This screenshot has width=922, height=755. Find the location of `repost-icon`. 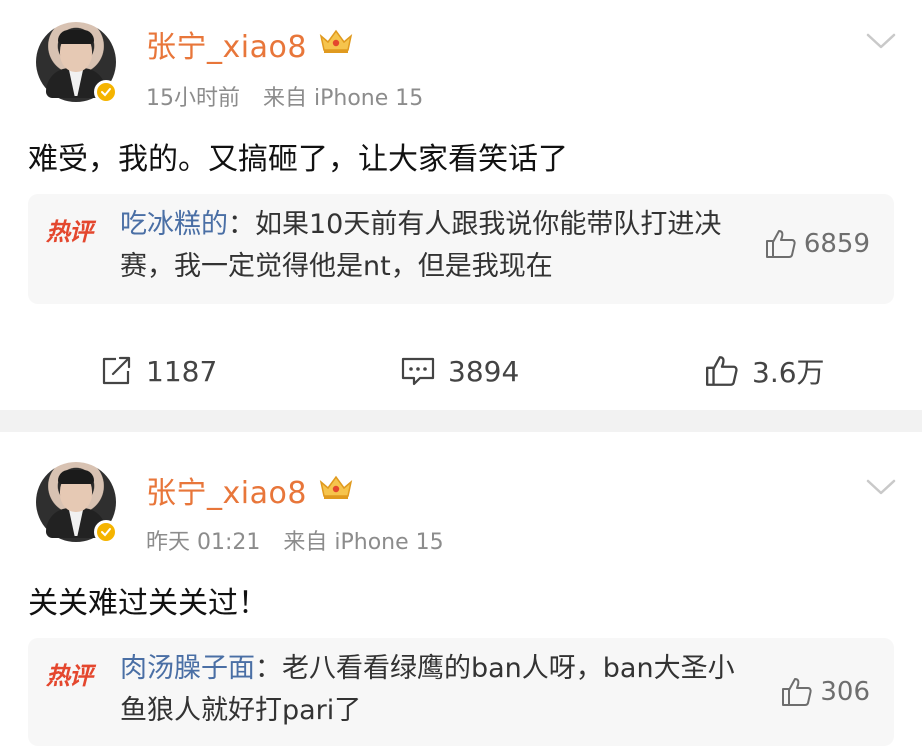

repost-icon is located at coordinates (116, 370).